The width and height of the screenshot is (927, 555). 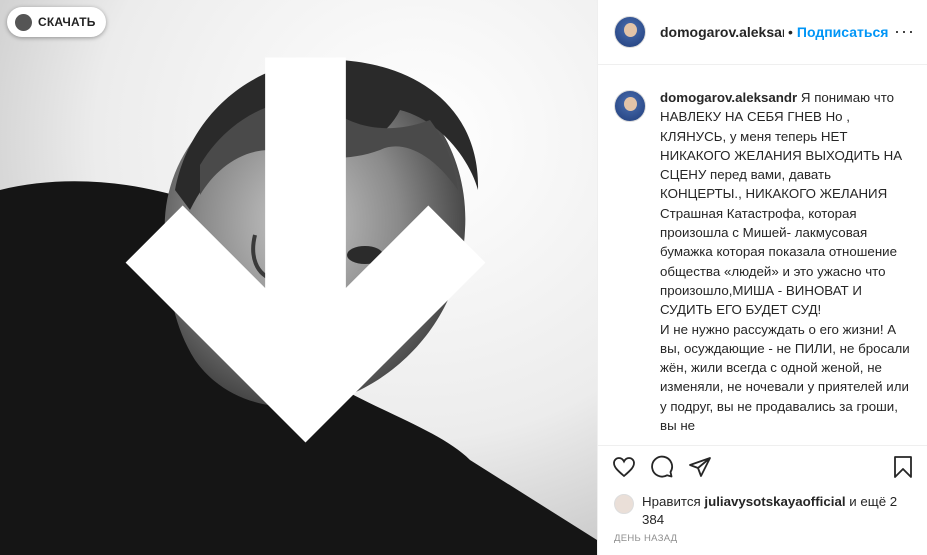 I want to click on caption-avatar, so click(x=630, y=106).